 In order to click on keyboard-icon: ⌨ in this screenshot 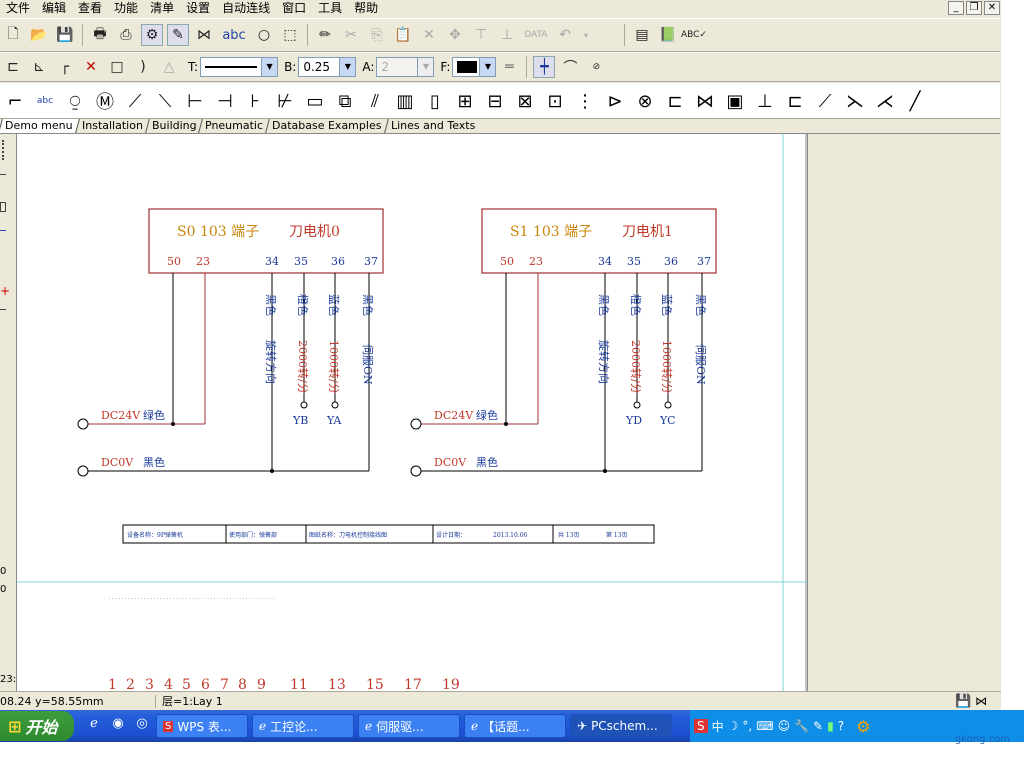, I will do `click(764, 726)`.